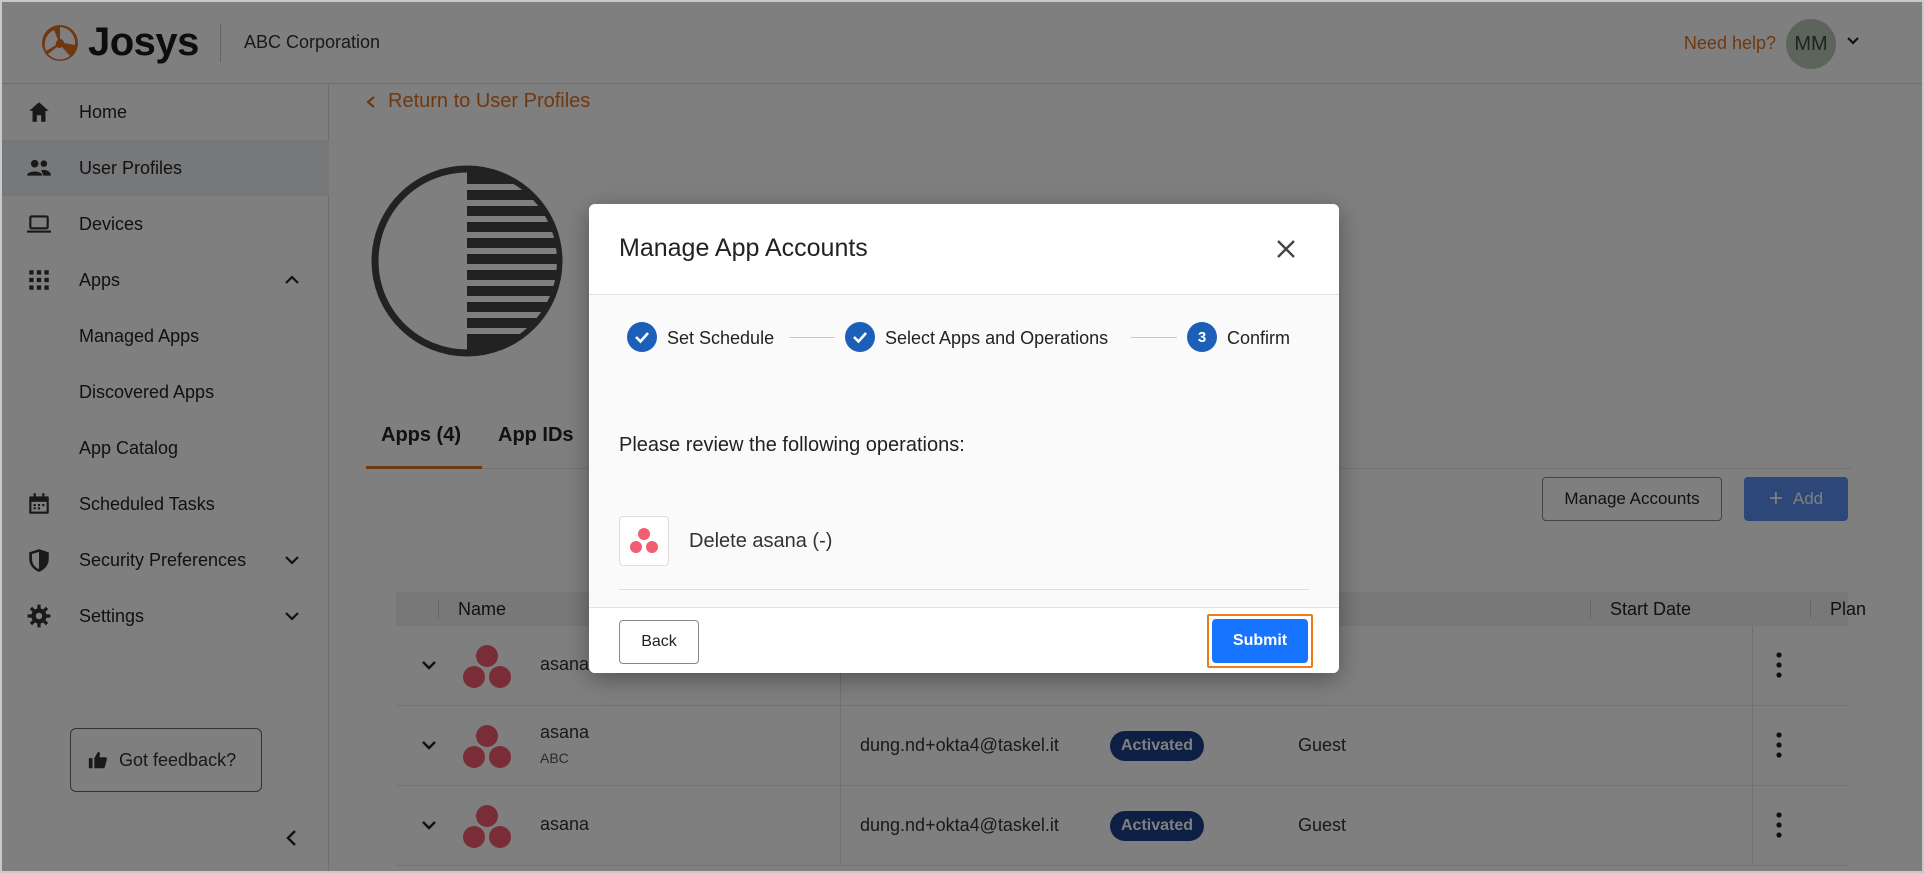 The image size is (1924, 873). What do you see at coordinates (792, 445) in the screenshot?
I see `review-instructions: Please review the following operations:` at bounding box center [792, 445].